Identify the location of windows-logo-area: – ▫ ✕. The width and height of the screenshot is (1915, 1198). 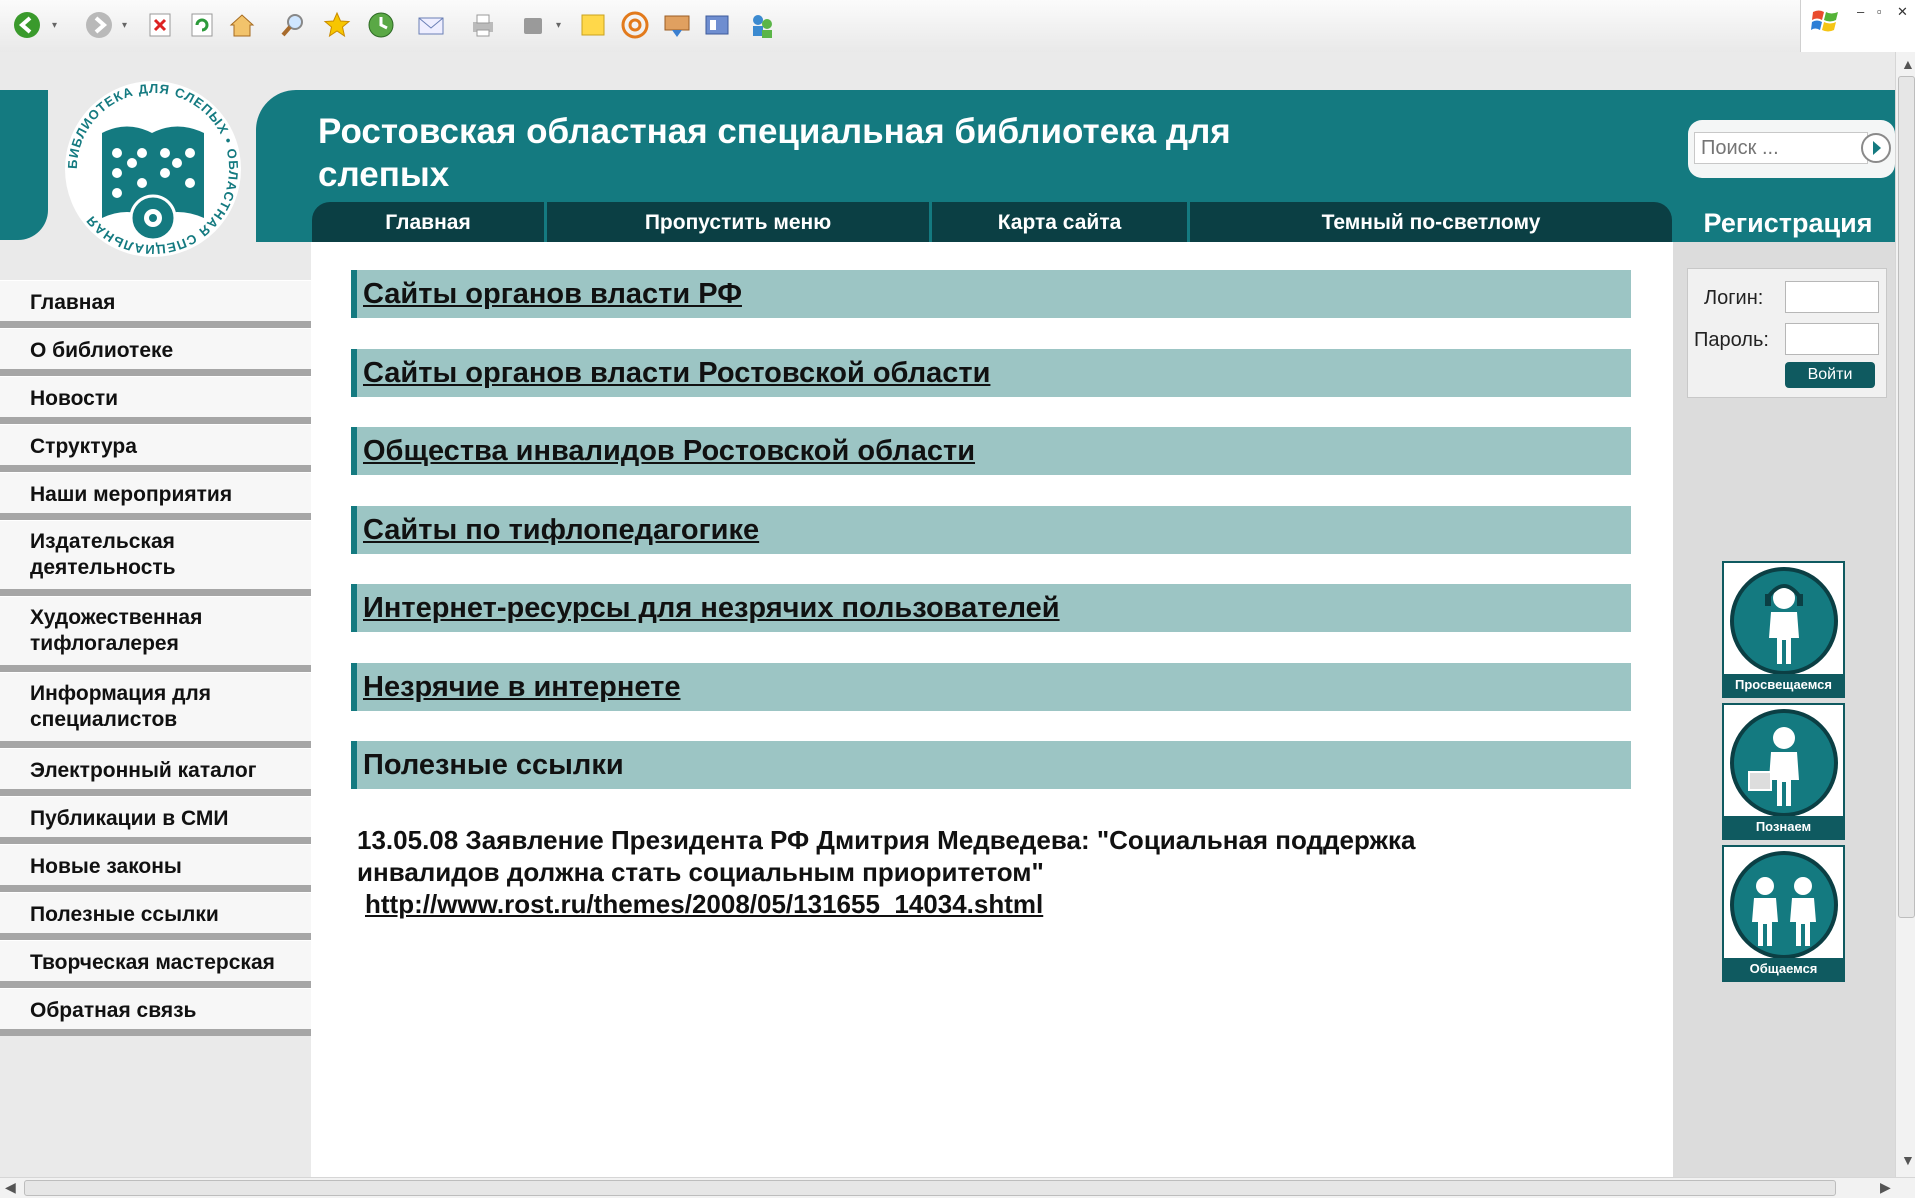
(1857, 26).